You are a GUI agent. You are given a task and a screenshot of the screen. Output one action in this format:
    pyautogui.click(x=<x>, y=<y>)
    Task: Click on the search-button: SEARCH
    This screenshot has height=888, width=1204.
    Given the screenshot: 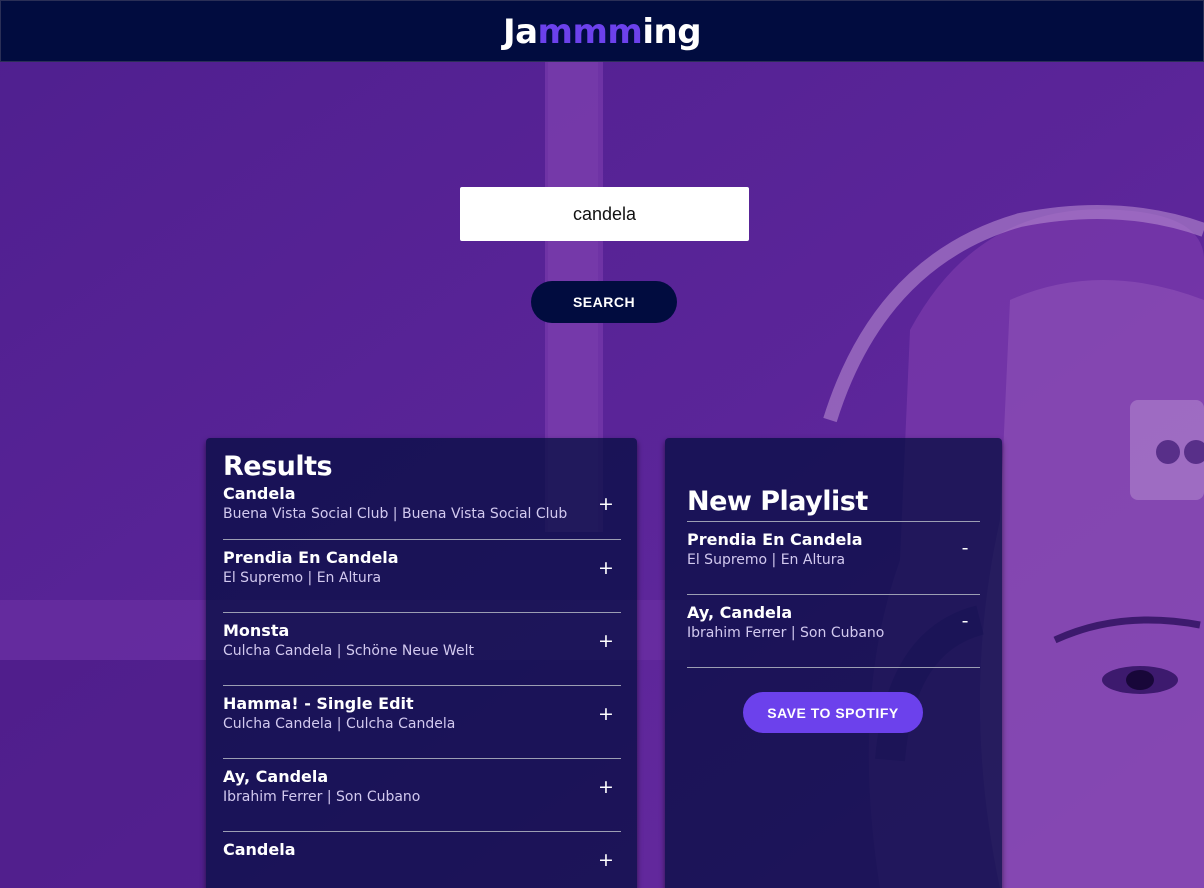 What is the action you would take?
    pyautogui.click(x=604, y=302)
    